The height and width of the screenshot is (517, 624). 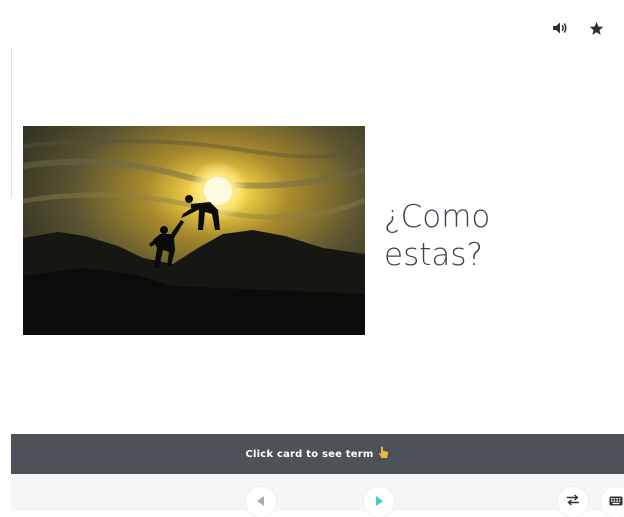 I want to click on speaker-icon, so click(x=560, y=28).